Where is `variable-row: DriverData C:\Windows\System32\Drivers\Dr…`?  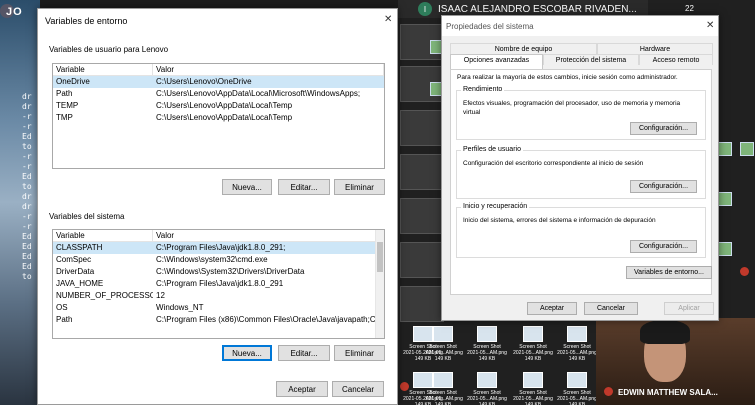 variable-row: DriverData C:\Windows\System32\Drivers\Dr… is located at coordinates (218, 272).